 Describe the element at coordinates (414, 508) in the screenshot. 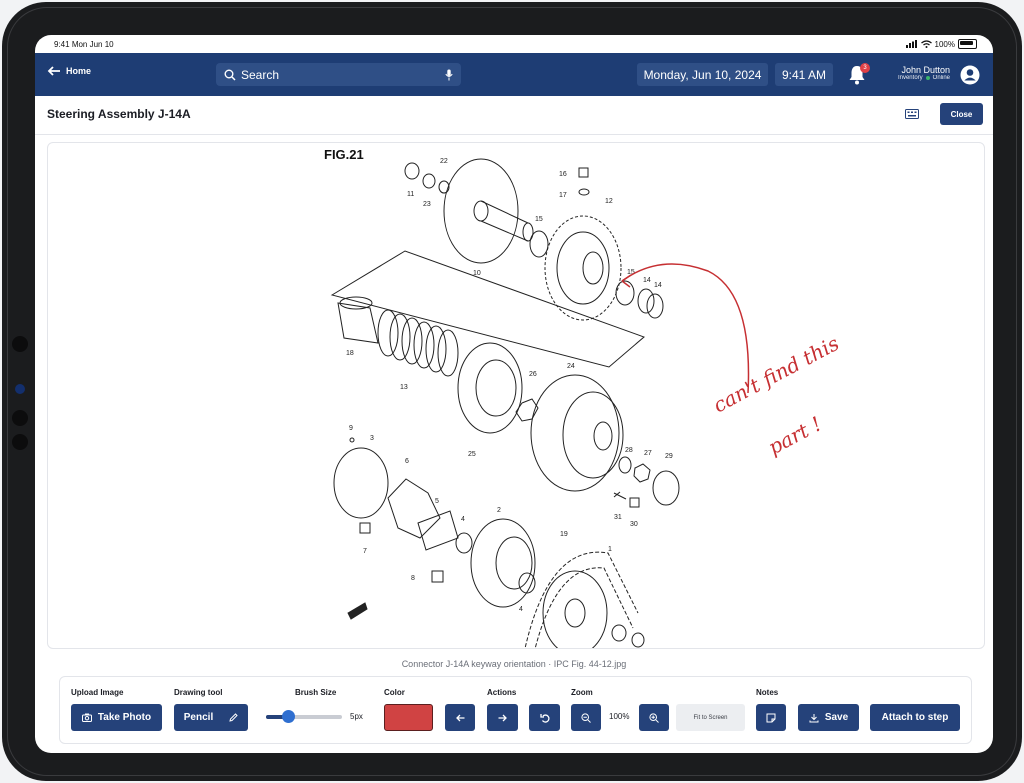

I see `part-ramp-plate` at that location.